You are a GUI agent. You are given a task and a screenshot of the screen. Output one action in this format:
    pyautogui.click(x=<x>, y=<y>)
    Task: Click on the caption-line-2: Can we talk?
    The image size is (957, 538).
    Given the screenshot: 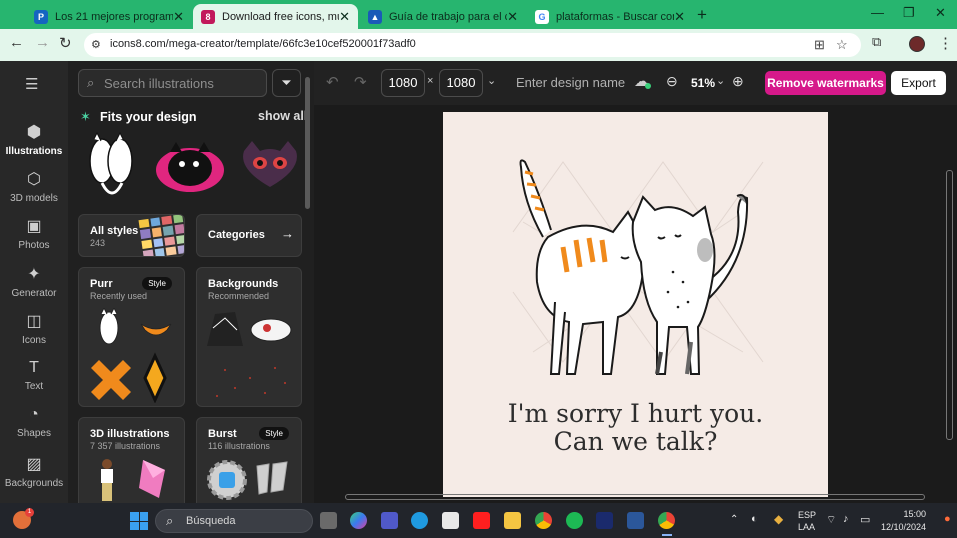 What is the action you would take?
    pyautogui.click(x=635, y=441)
    